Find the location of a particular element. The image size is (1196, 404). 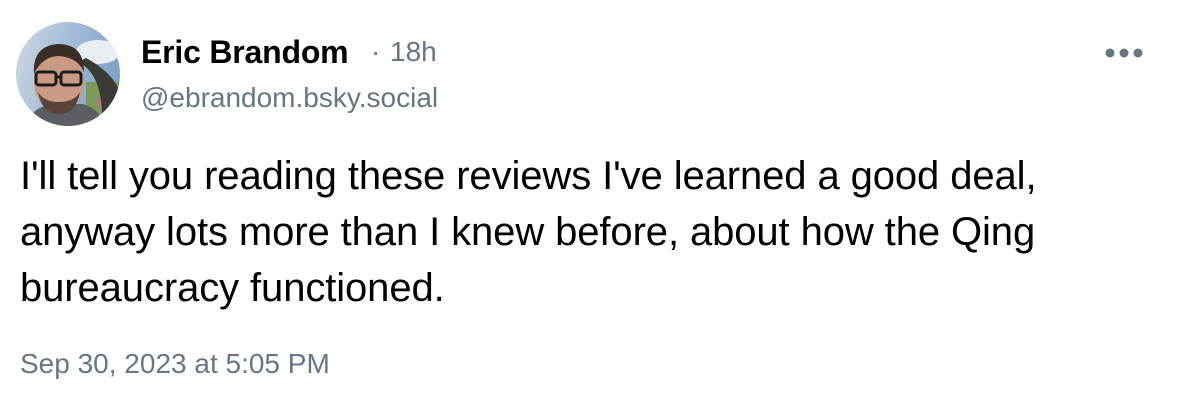

author-handle: @ebrandom.bsky.social is located at coordinates (289, 98).